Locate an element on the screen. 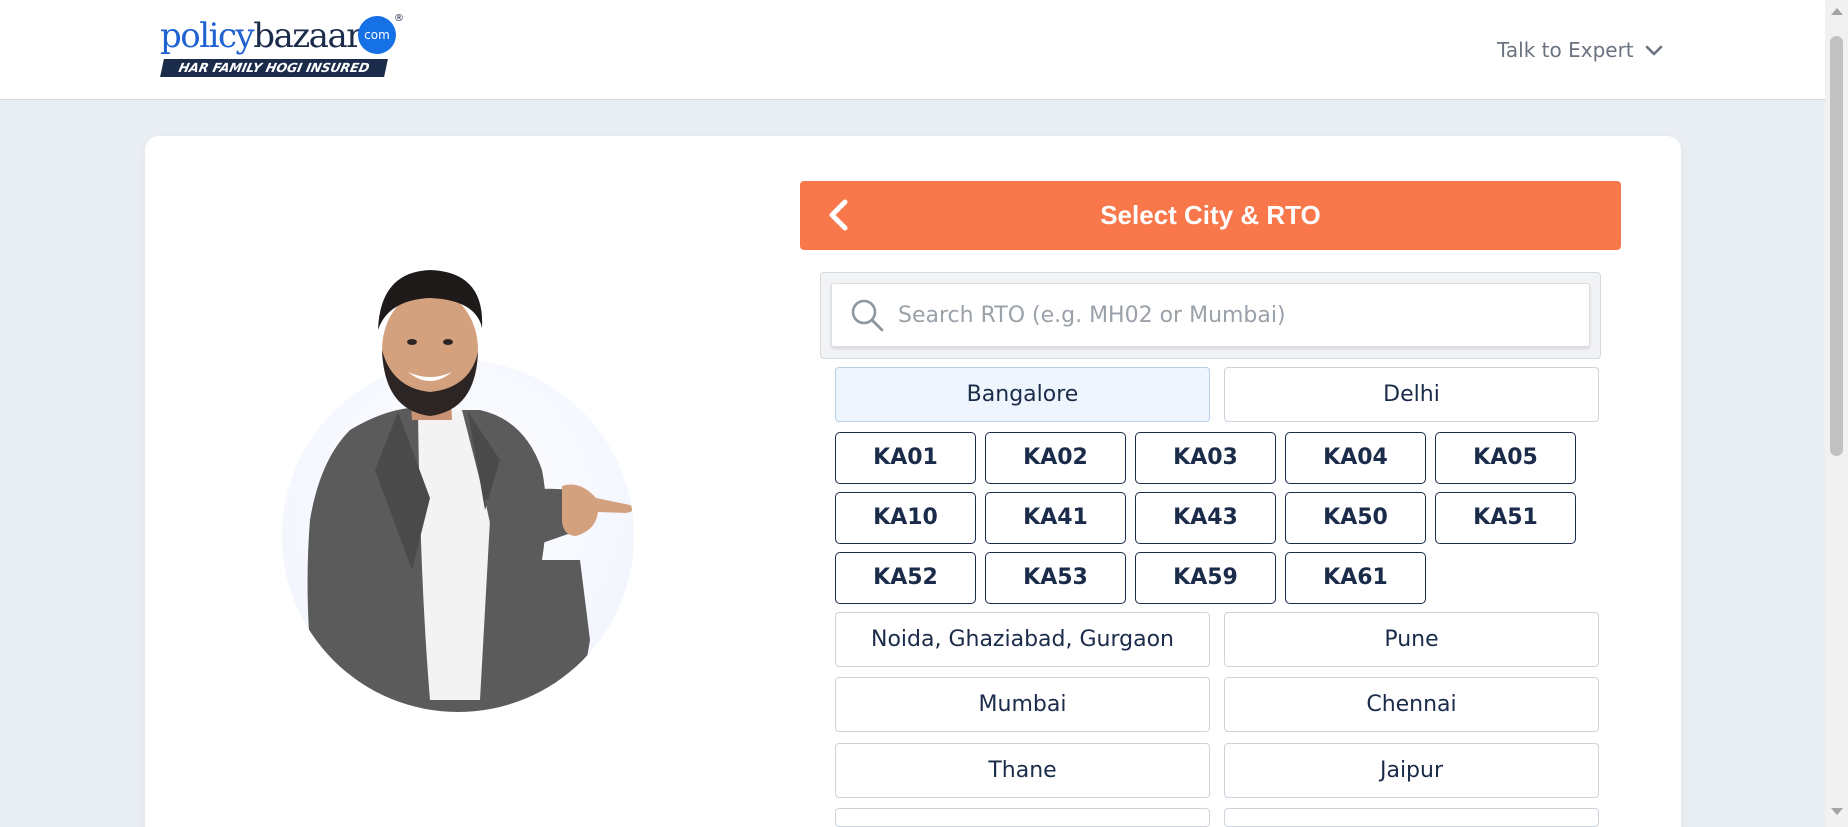 This screenshot has height=827, width=1848. select-city-header: Select City & RTO is located at coordinates (1210, 215).